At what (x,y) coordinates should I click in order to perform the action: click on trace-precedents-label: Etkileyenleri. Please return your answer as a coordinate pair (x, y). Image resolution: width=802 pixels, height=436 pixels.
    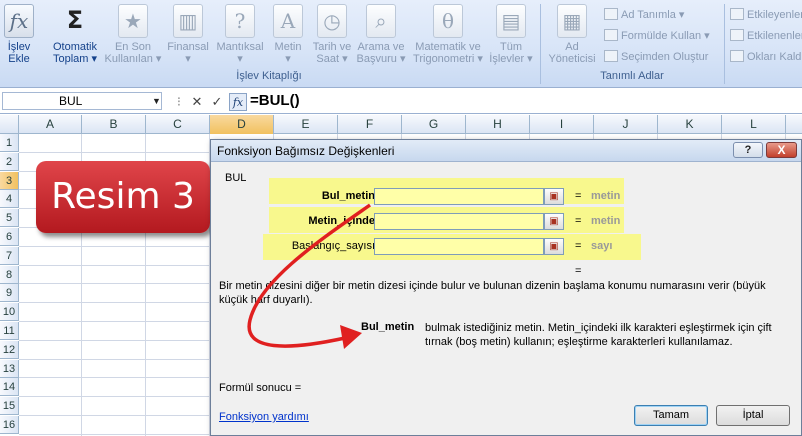
    Looking at the image, I should click on (774, 15).